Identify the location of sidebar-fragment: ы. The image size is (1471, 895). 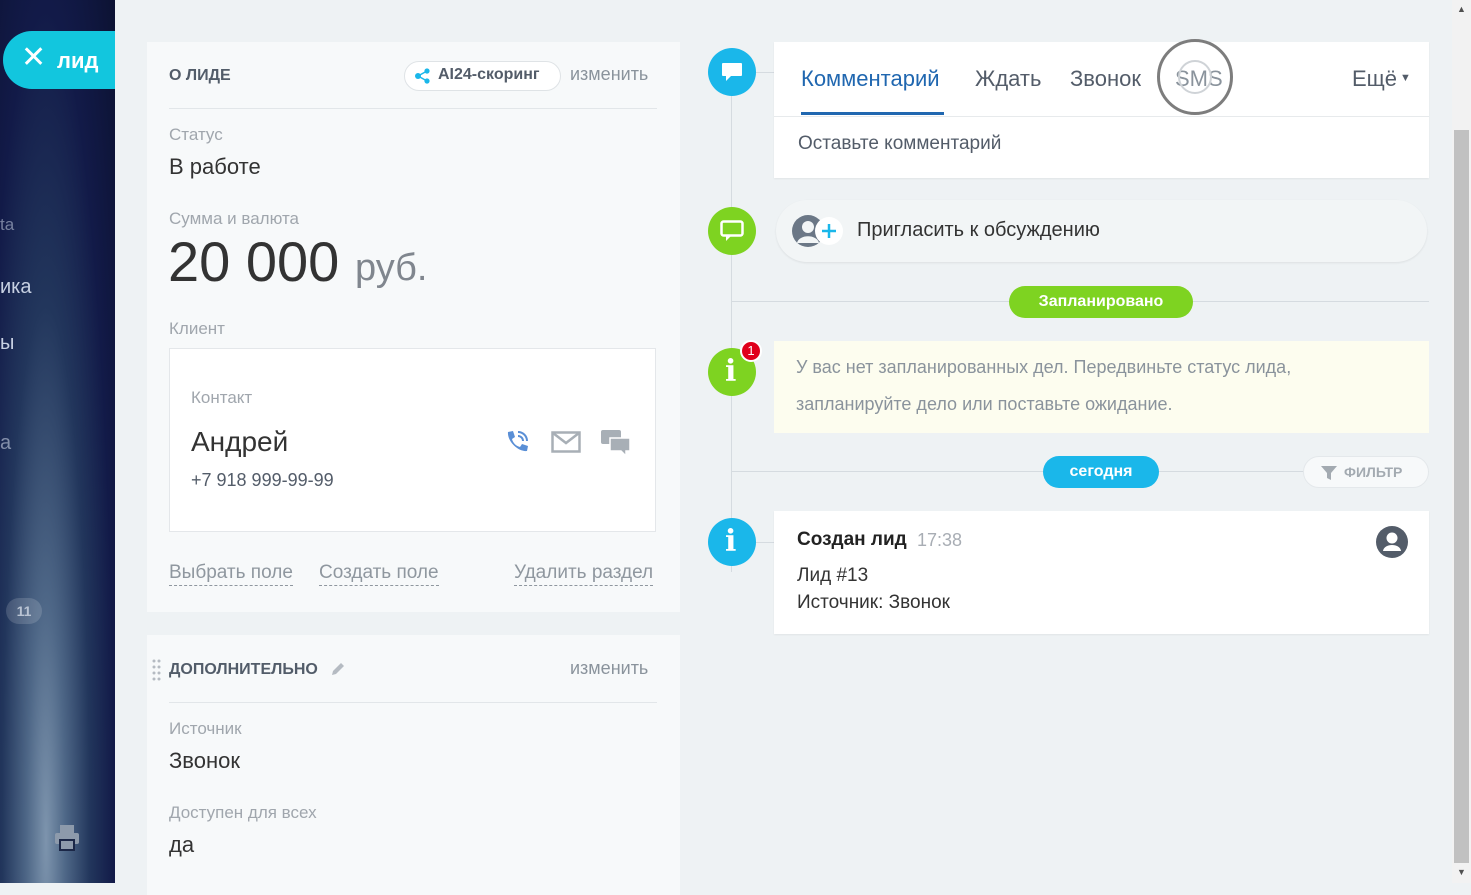
(7, 343).